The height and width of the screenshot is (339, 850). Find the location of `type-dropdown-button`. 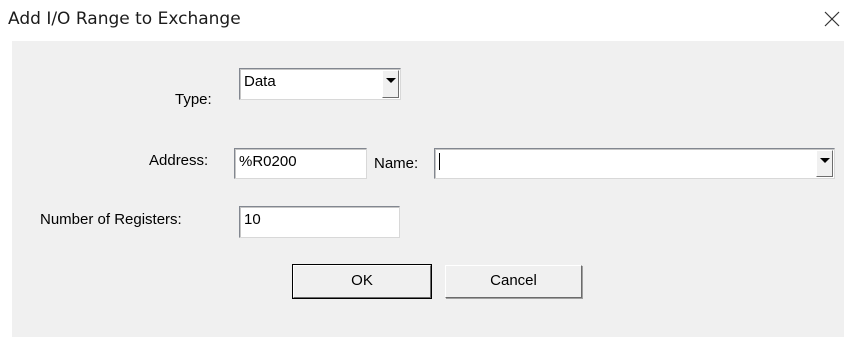

type-dropdown-button is located at coordinates (390, 84).